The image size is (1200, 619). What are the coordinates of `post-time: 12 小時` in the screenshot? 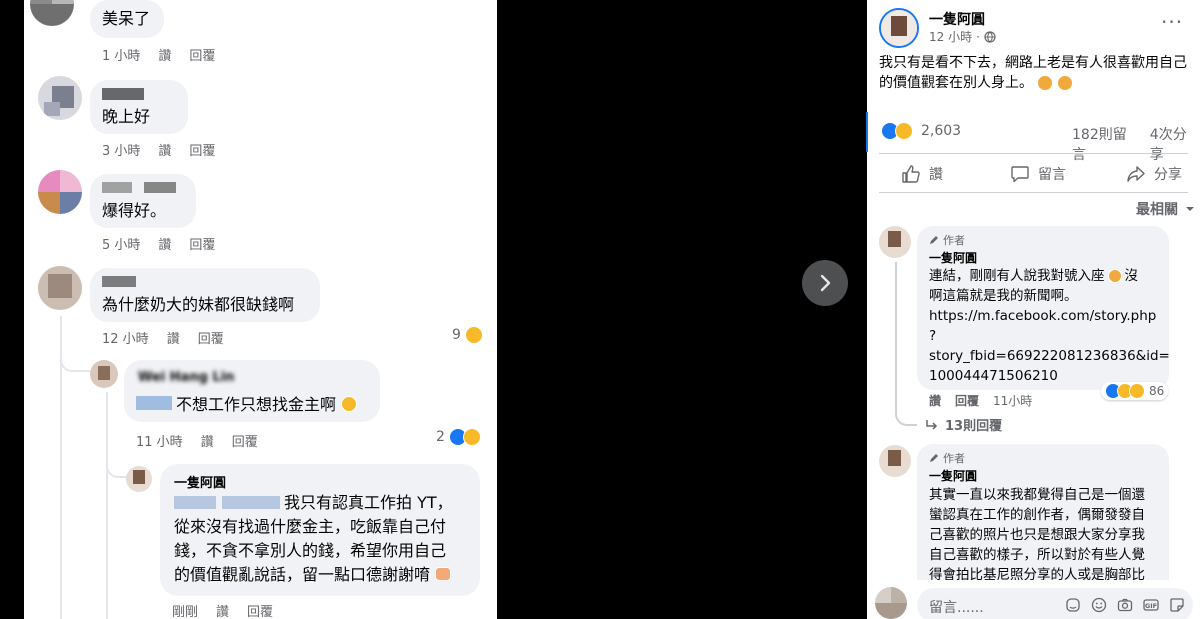 It's located at (950, 36).